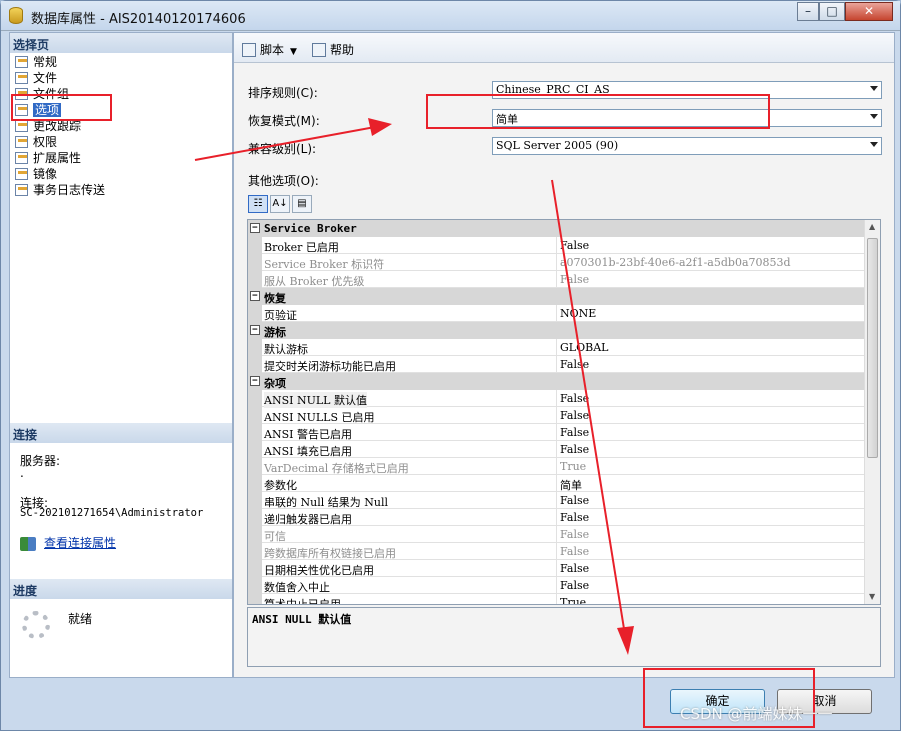 This screenshot has height=731, width=901. Describe the element at coordinates (756, 714) in the screenshot. I see `watermark: CSDN @前端妹妹一一` at that location.